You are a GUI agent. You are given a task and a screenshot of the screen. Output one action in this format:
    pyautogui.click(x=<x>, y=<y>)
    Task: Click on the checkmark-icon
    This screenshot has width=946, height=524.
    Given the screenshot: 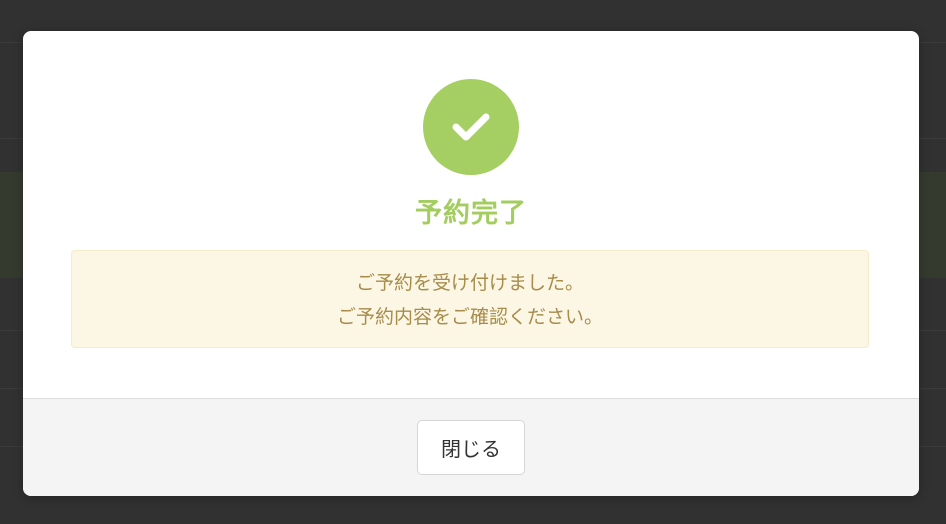 What is the action you would take?
    pyautogui.click(x=471, y=127)
    